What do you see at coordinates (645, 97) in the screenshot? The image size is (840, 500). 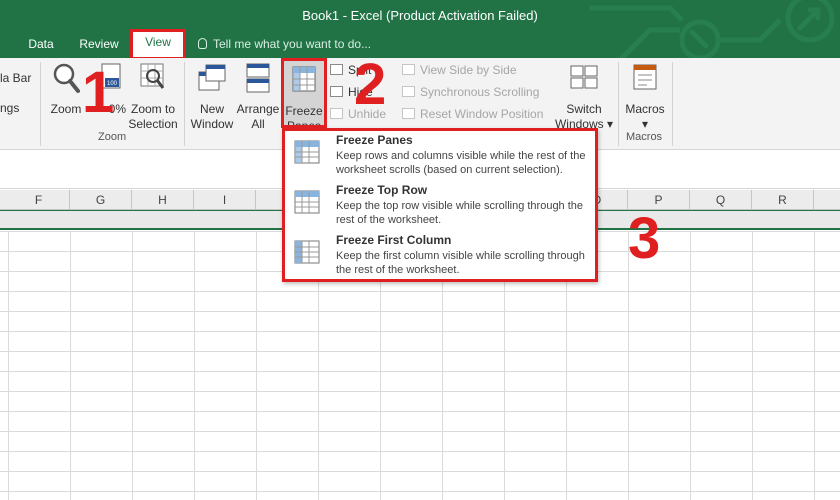 I see `macros-button: Macros ▾` at bounding box center [645, 97].